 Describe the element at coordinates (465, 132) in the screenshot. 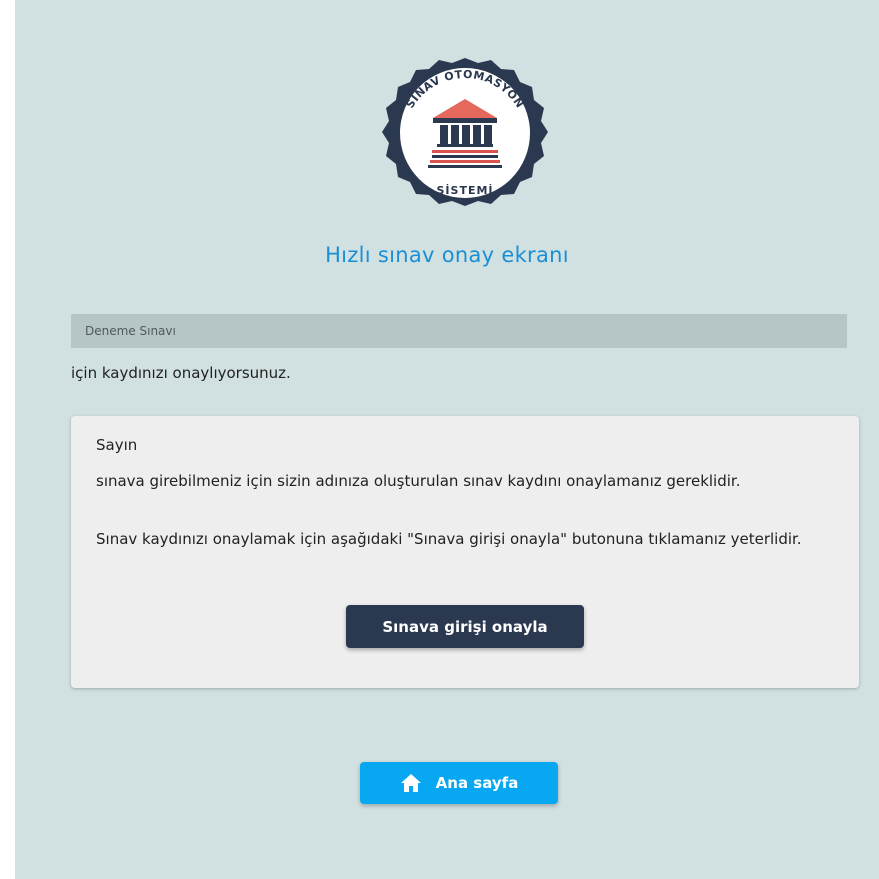

I see `exam-automation-logo: SINAV OTOMASYON SİSTEMİ` at that location.